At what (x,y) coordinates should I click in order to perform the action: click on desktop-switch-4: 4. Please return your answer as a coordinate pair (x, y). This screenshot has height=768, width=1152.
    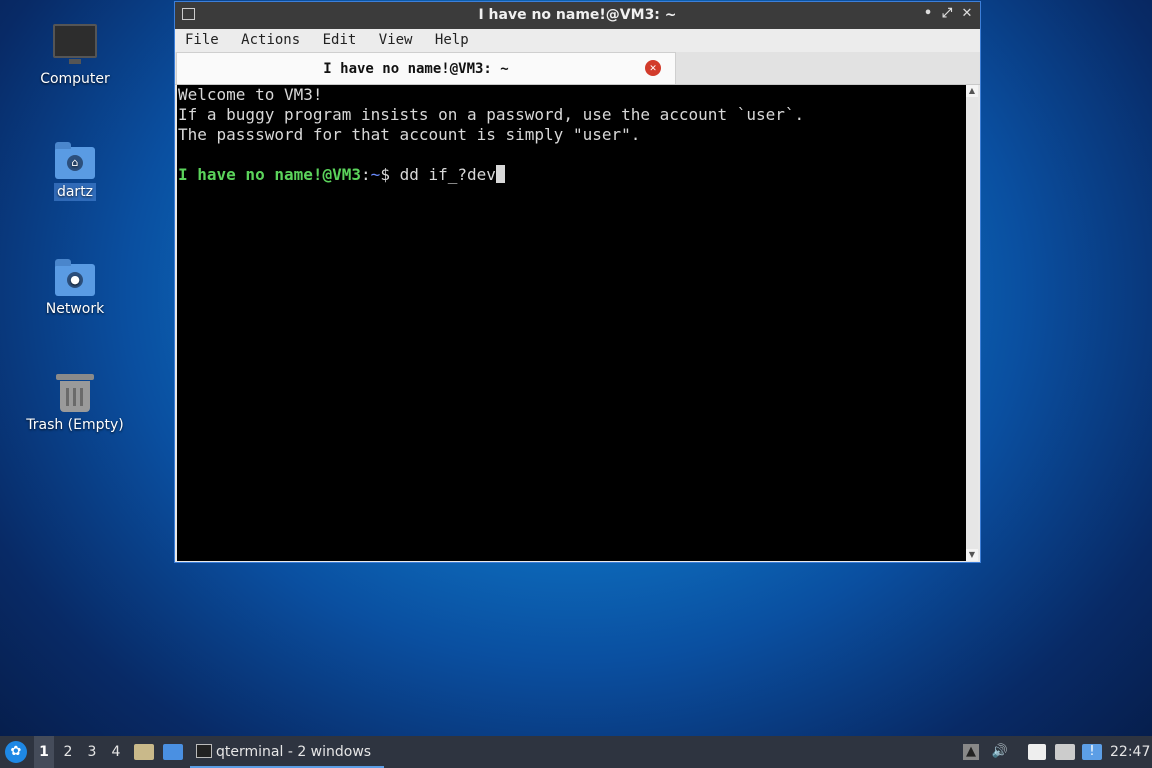
    Looking at the image, I should click on (116, 752).